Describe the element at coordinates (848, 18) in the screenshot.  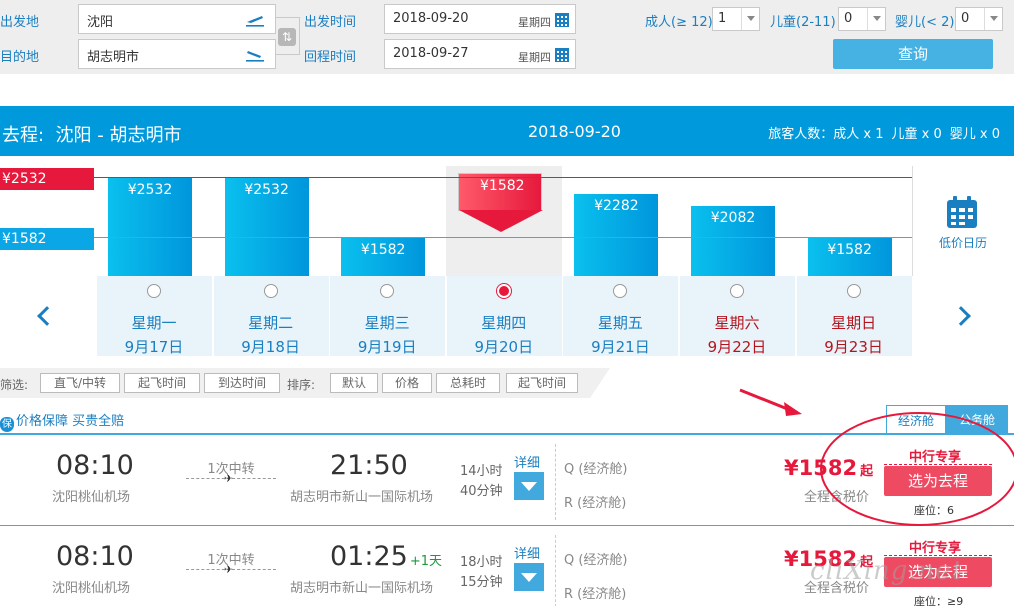
I see `child-count-value: 0` at that location.